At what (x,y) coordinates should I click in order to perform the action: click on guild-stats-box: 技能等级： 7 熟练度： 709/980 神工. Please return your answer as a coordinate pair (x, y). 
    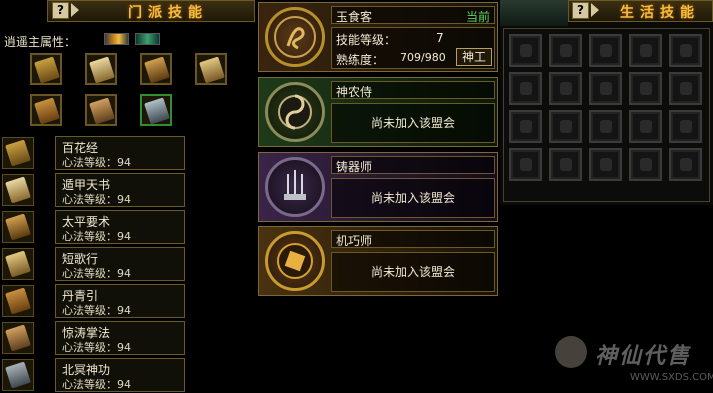
    Looking at the image, I should click on (413, 48).